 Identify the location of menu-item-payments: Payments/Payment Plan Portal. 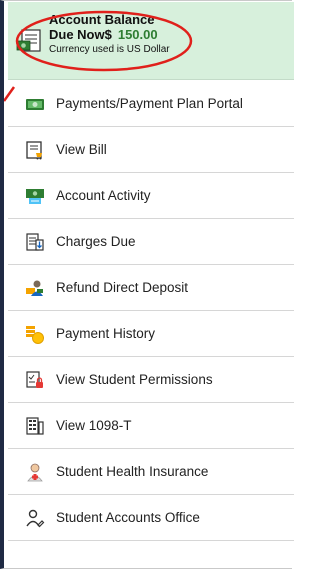
(151, 104).